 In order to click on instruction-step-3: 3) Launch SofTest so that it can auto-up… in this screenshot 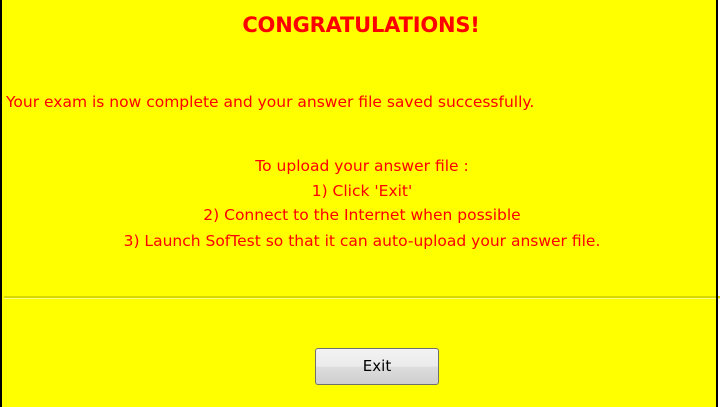, I will do `click(362, 241)`.